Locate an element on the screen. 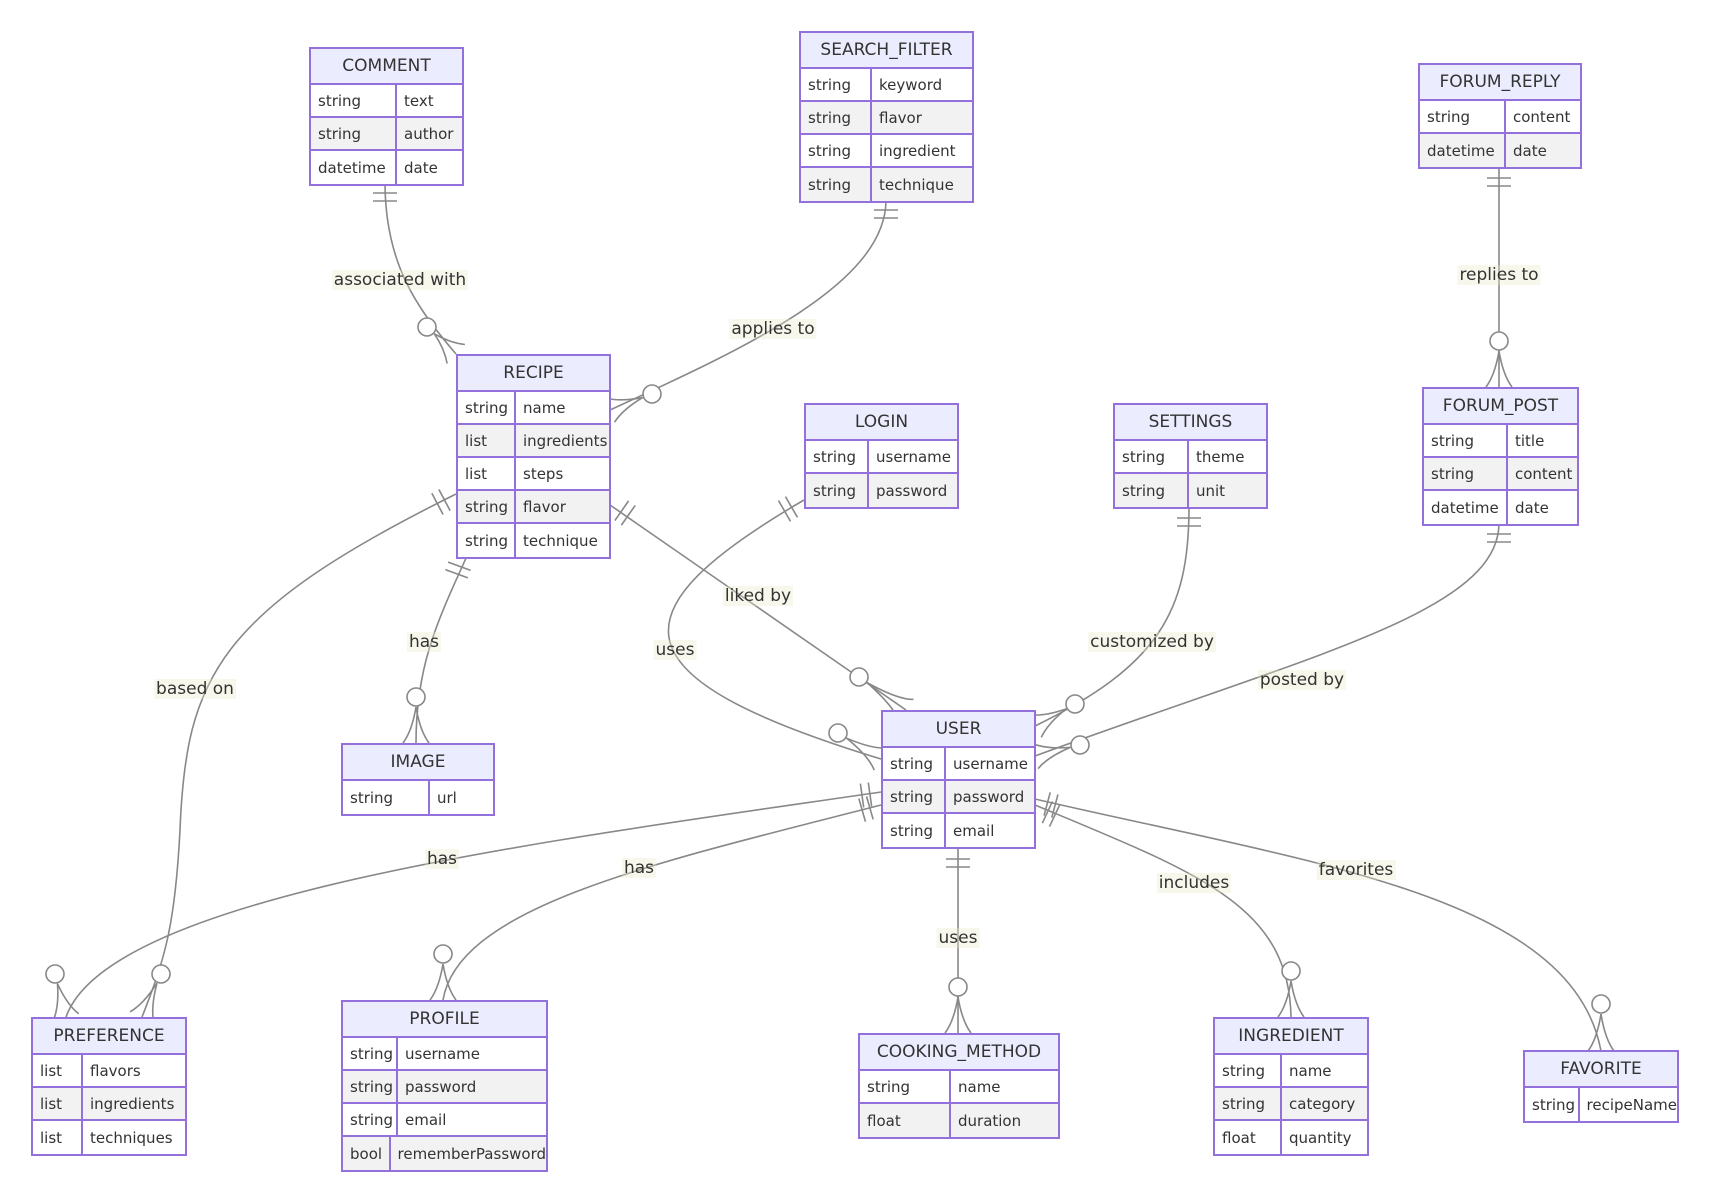  entity-title: SETTINGS is located at coordinates (1190, 423).